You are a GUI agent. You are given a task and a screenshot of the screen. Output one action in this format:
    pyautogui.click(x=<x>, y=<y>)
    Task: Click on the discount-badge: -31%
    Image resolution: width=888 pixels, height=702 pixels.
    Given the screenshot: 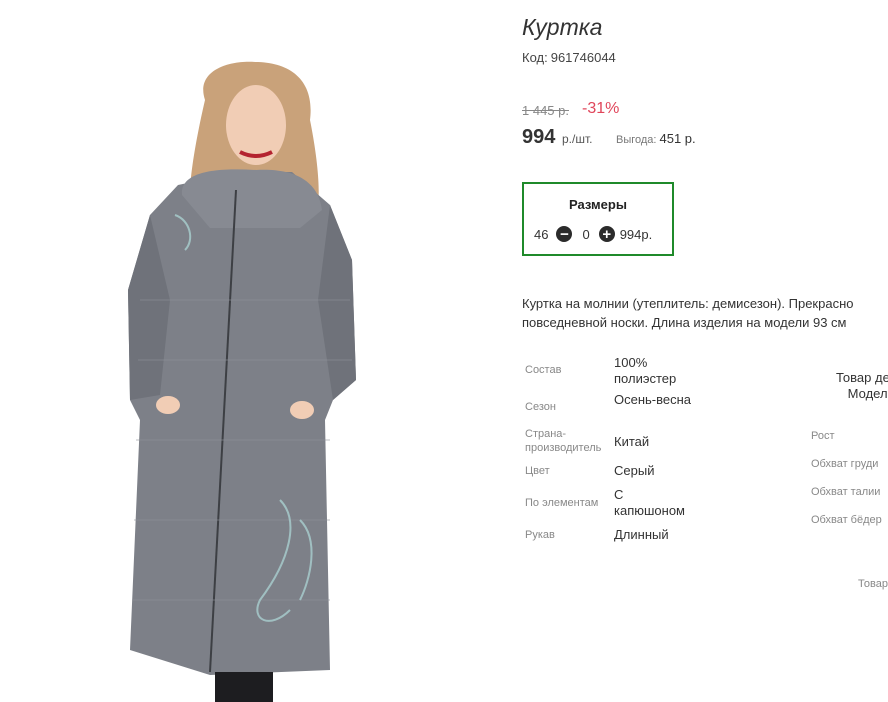 What is the action you would take?
    pyautogui.click(x=601, y=108)
    